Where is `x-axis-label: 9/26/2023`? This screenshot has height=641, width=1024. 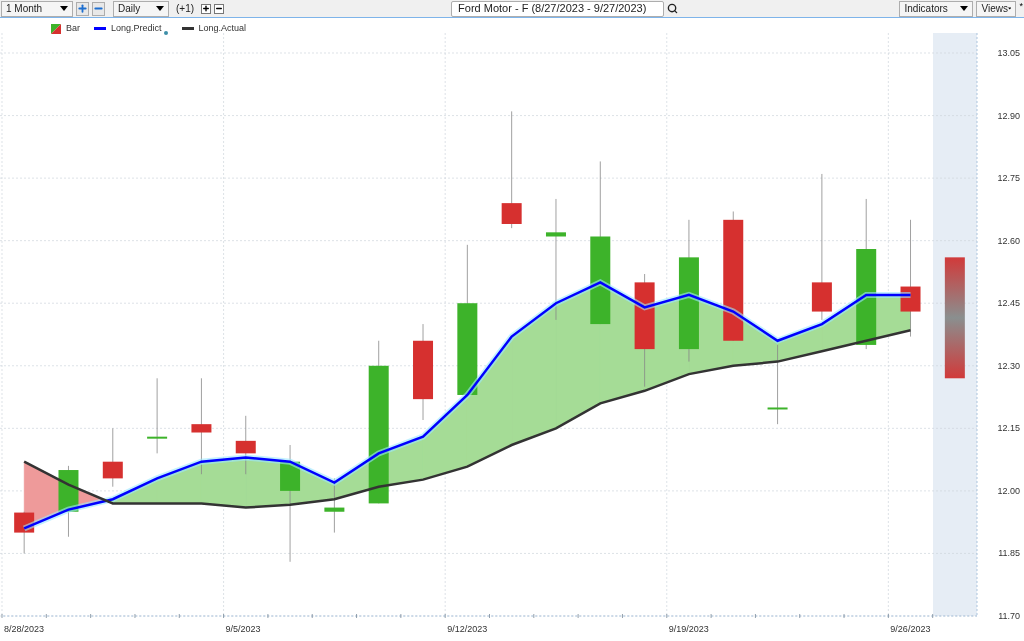 x-axis-label: 9/26/2023 is located at coordinates (910, 629).